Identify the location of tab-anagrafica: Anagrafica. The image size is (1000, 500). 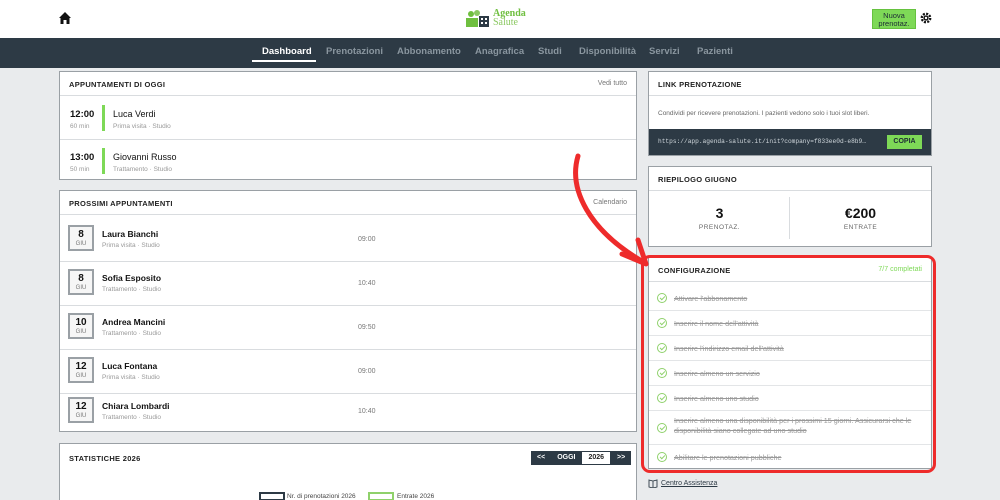
(499, 51).